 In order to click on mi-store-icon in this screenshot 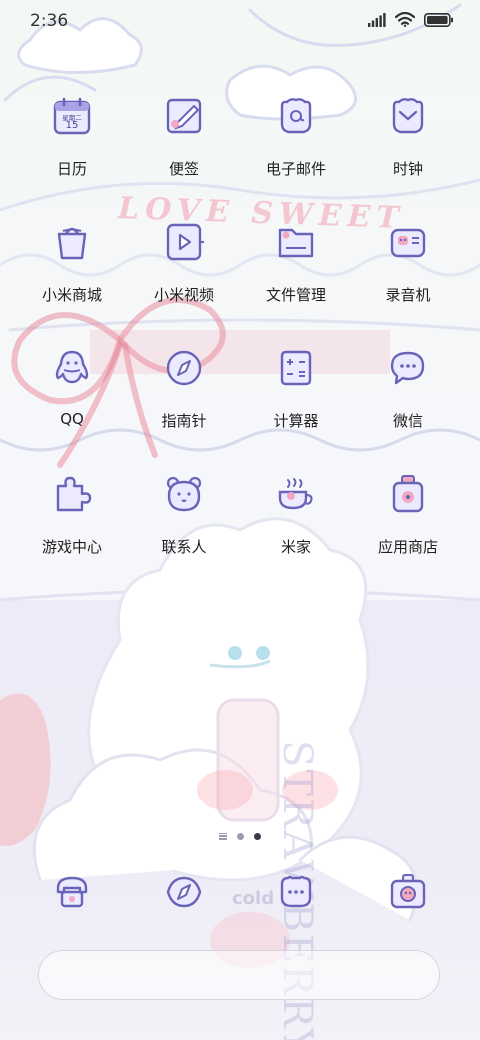, I will do `click(72, 243)`.